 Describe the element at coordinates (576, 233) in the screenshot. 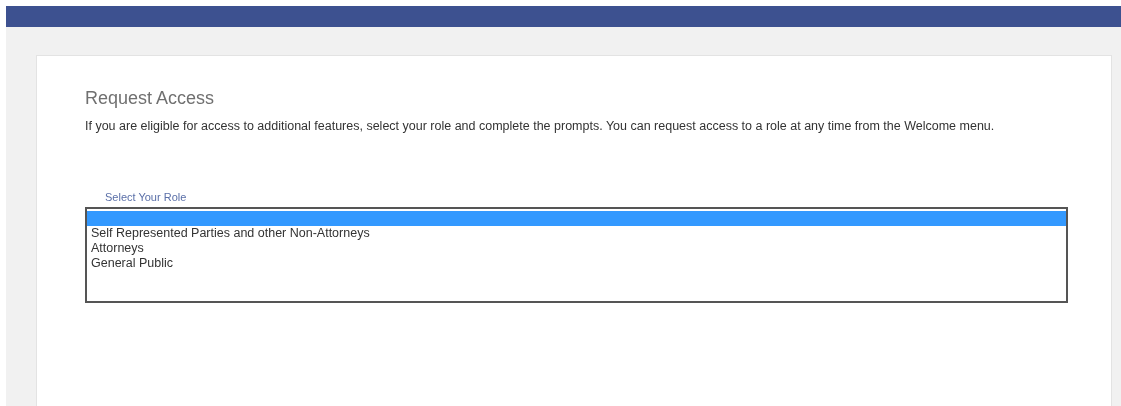

I see `role-option: Self Represented Parties and other Non-Attorneys` at that location.